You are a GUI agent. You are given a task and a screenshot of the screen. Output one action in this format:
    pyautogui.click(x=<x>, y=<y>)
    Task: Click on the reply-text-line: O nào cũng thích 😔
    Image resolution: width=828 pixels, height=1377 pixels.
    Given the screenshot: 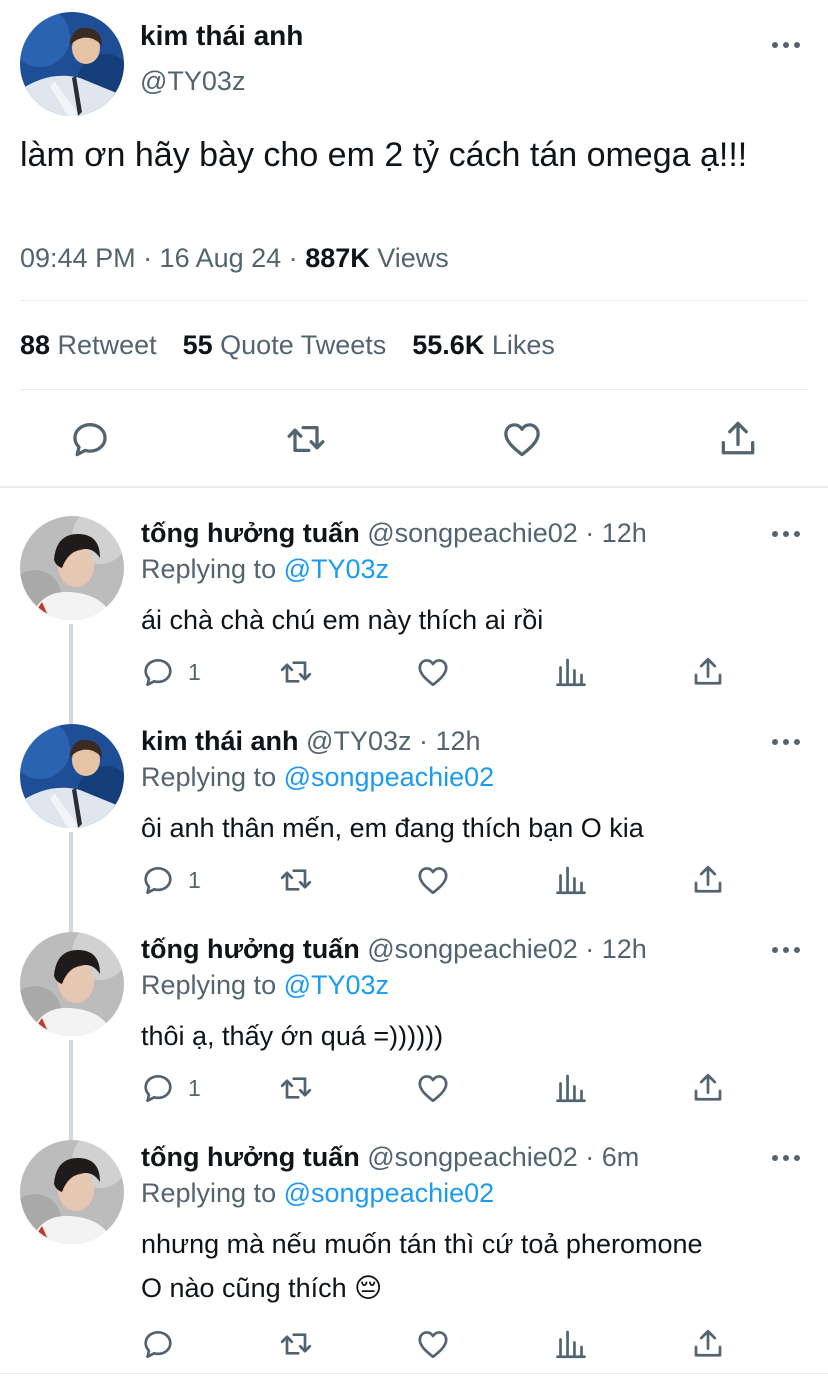 What is the action you would take?
    pyautogui.click(x=262, y=1288)
    